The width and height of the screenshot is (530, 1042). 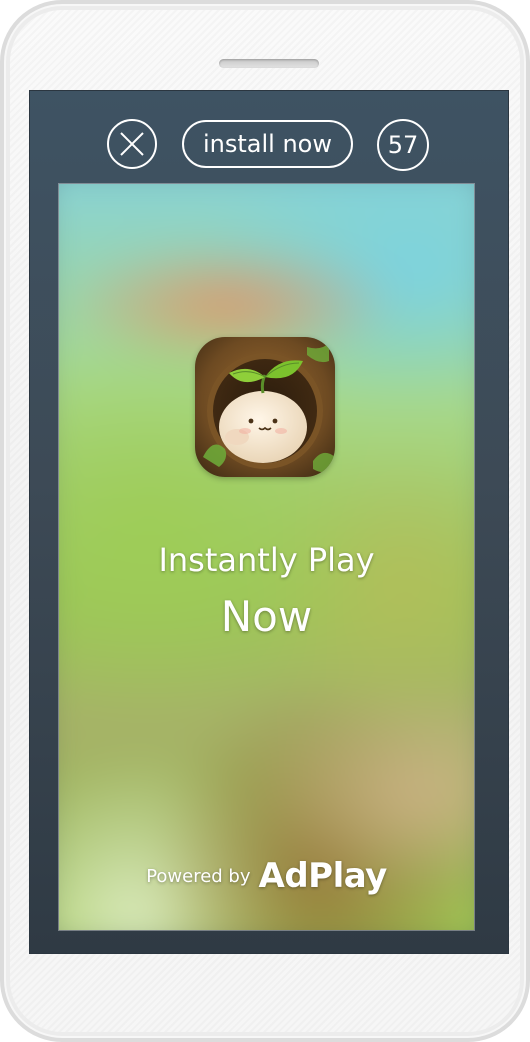 I want to click on headline-instantly-play: Instantly Play, so click(x=266, y=560).